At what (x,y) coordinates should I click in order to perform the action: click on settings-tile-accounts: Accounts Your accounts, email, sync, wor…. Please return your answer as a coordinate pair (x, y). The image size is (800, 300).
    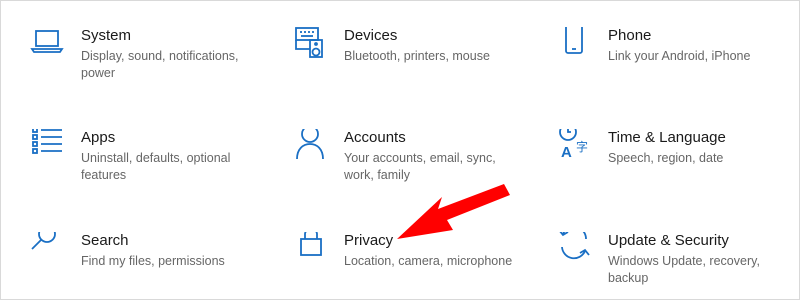
    Looking at the image, I should click on (410, 166).